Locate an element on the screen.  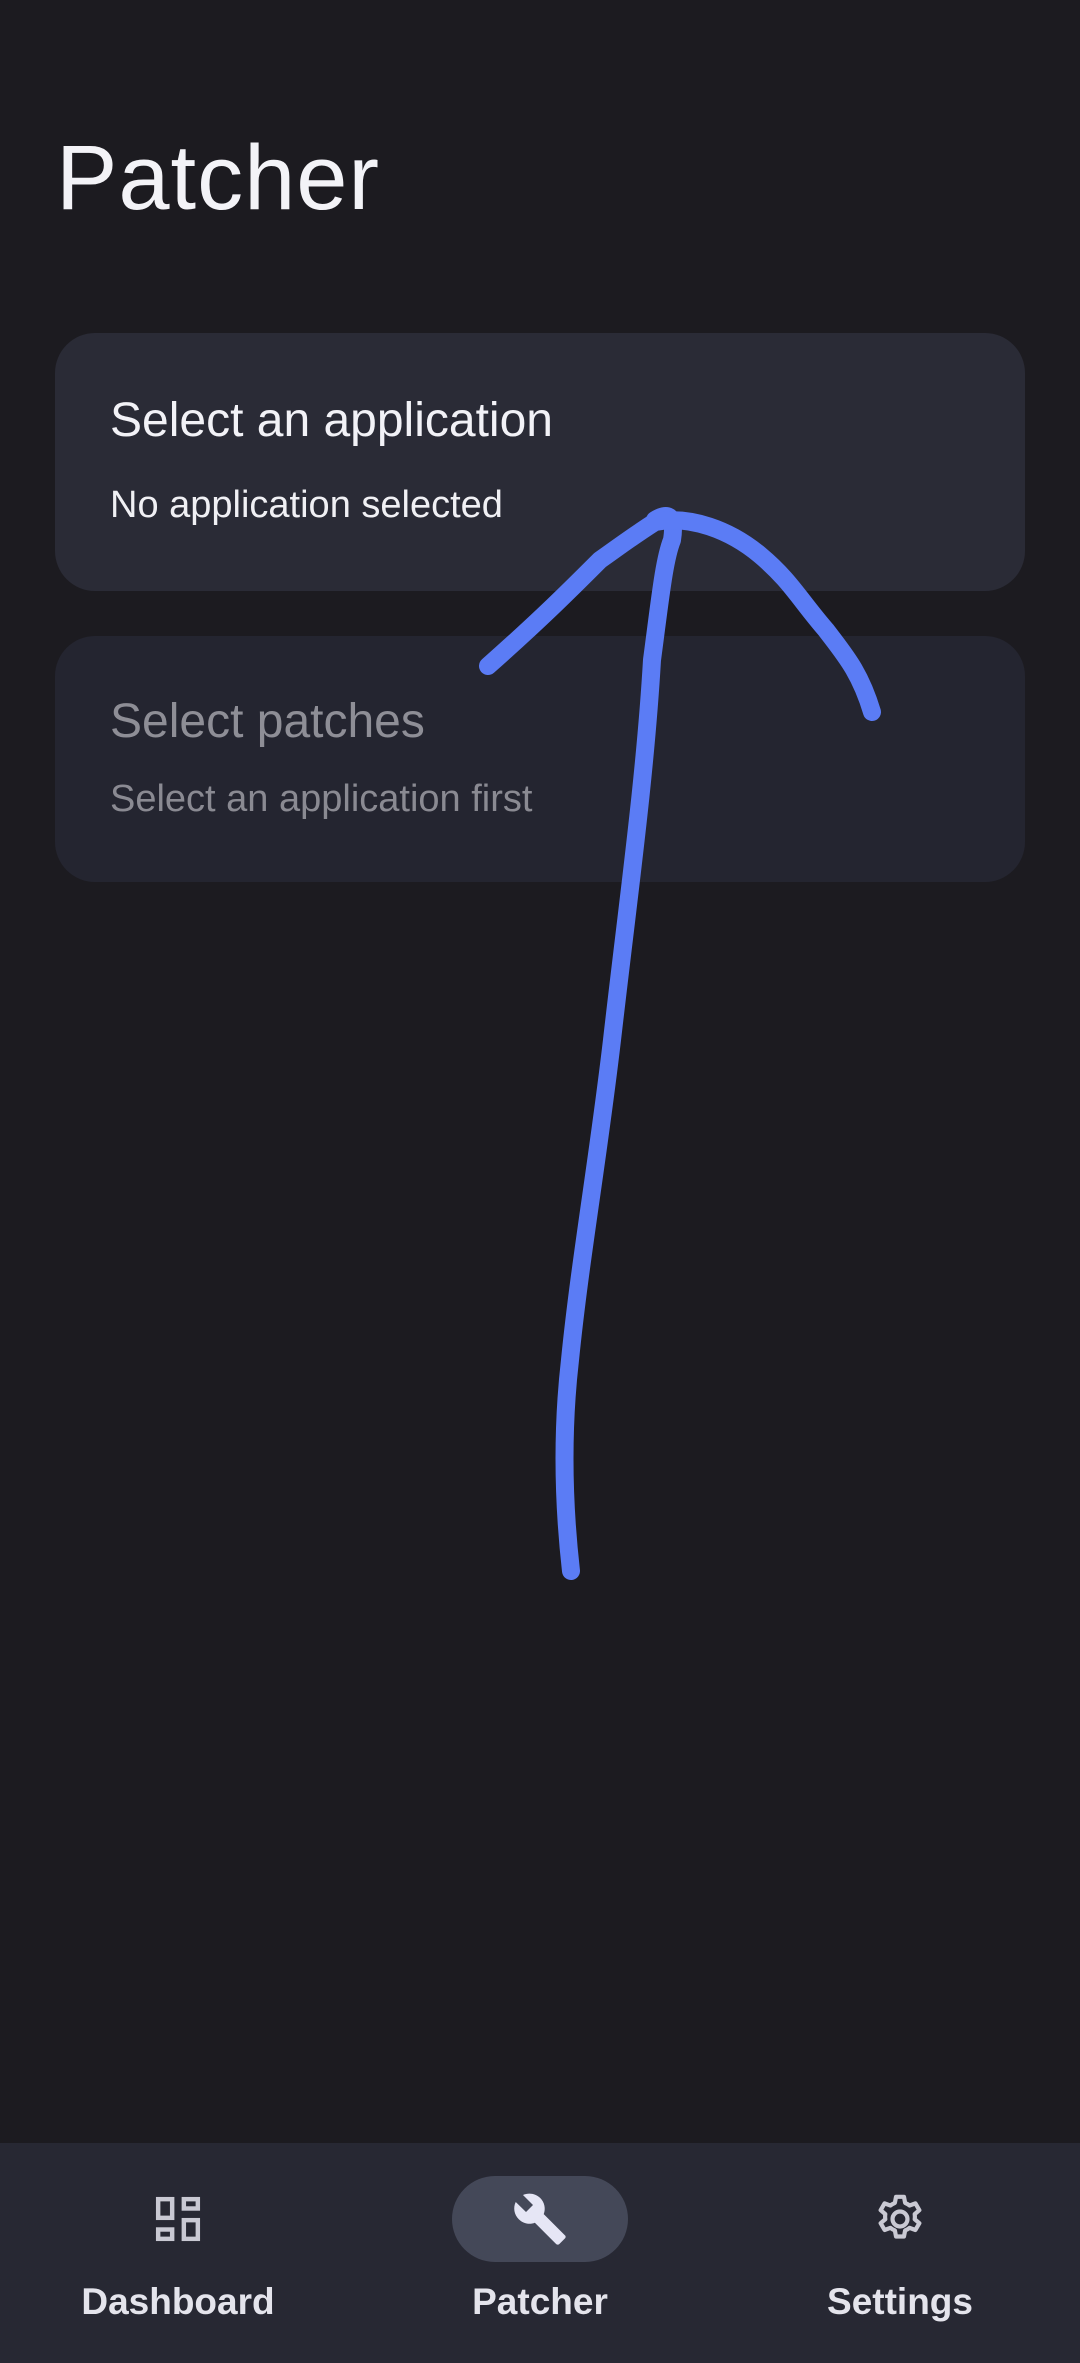
nav-item-settings: Settings is located at coordinates (900, 2253).